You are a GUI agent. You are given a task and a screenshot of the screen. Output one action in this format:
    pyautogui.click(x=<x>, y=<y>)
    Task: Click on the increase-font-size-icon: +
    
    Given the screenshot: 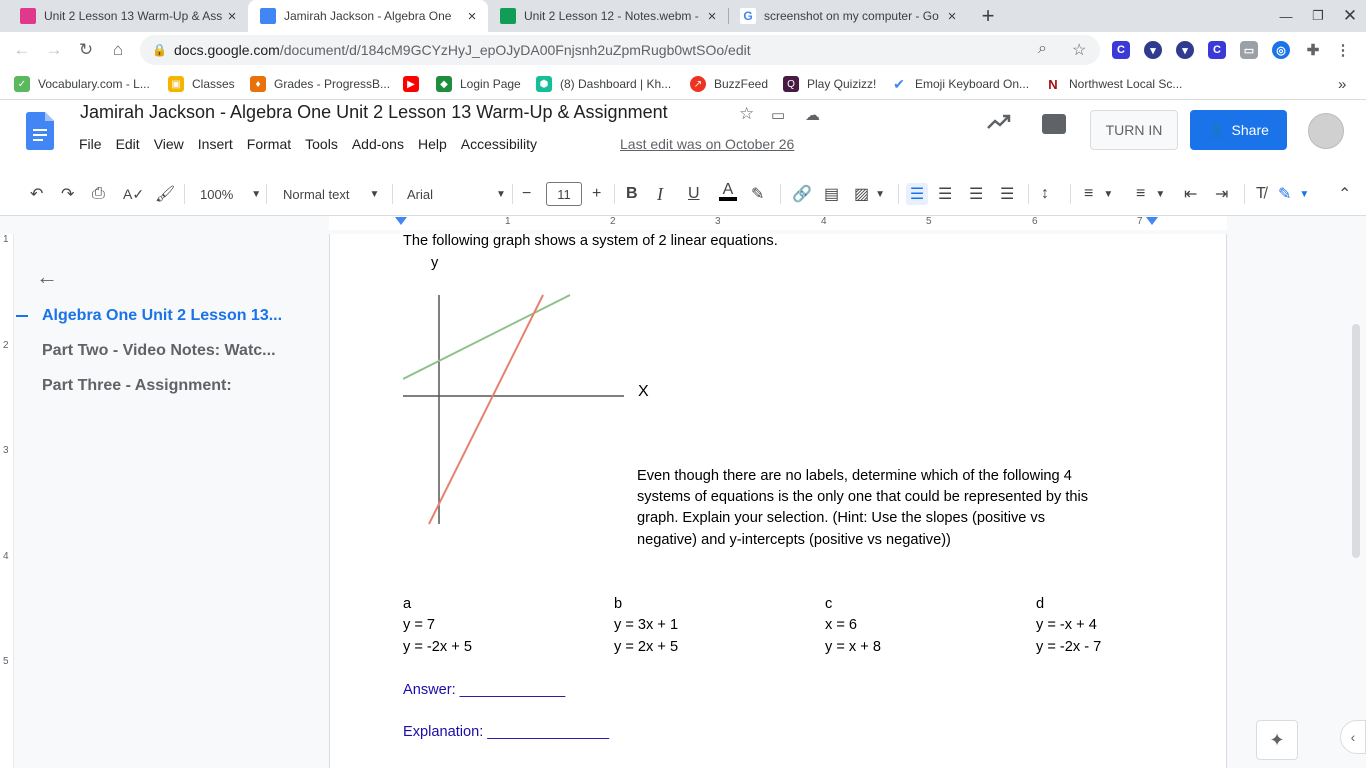 What is the action you would take?
    pyautogui.click(x=596, y=194)
    